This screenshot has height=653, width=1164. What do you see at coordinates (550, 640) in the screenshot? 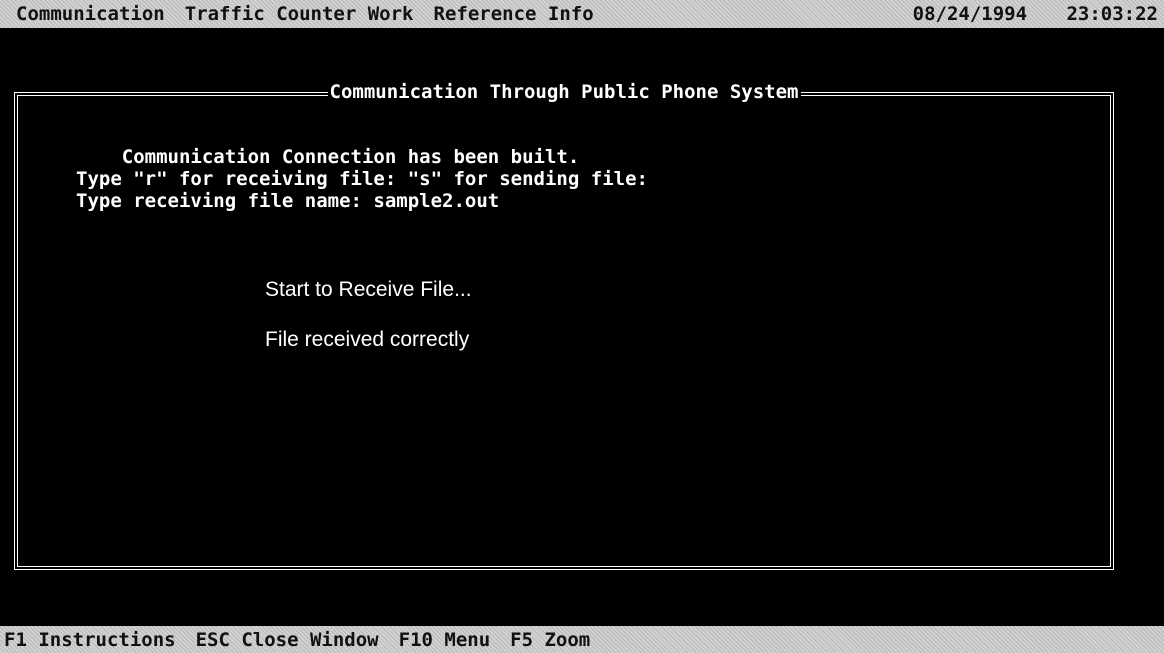
I see `f5-zoom-key: F5 Zoom` at bounding box center [550, 640].